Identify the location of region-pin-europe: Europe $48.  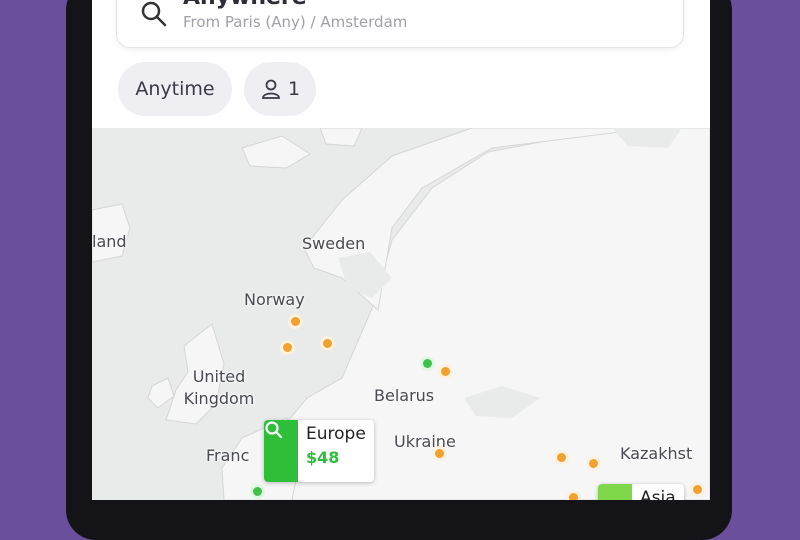
(319, 451).